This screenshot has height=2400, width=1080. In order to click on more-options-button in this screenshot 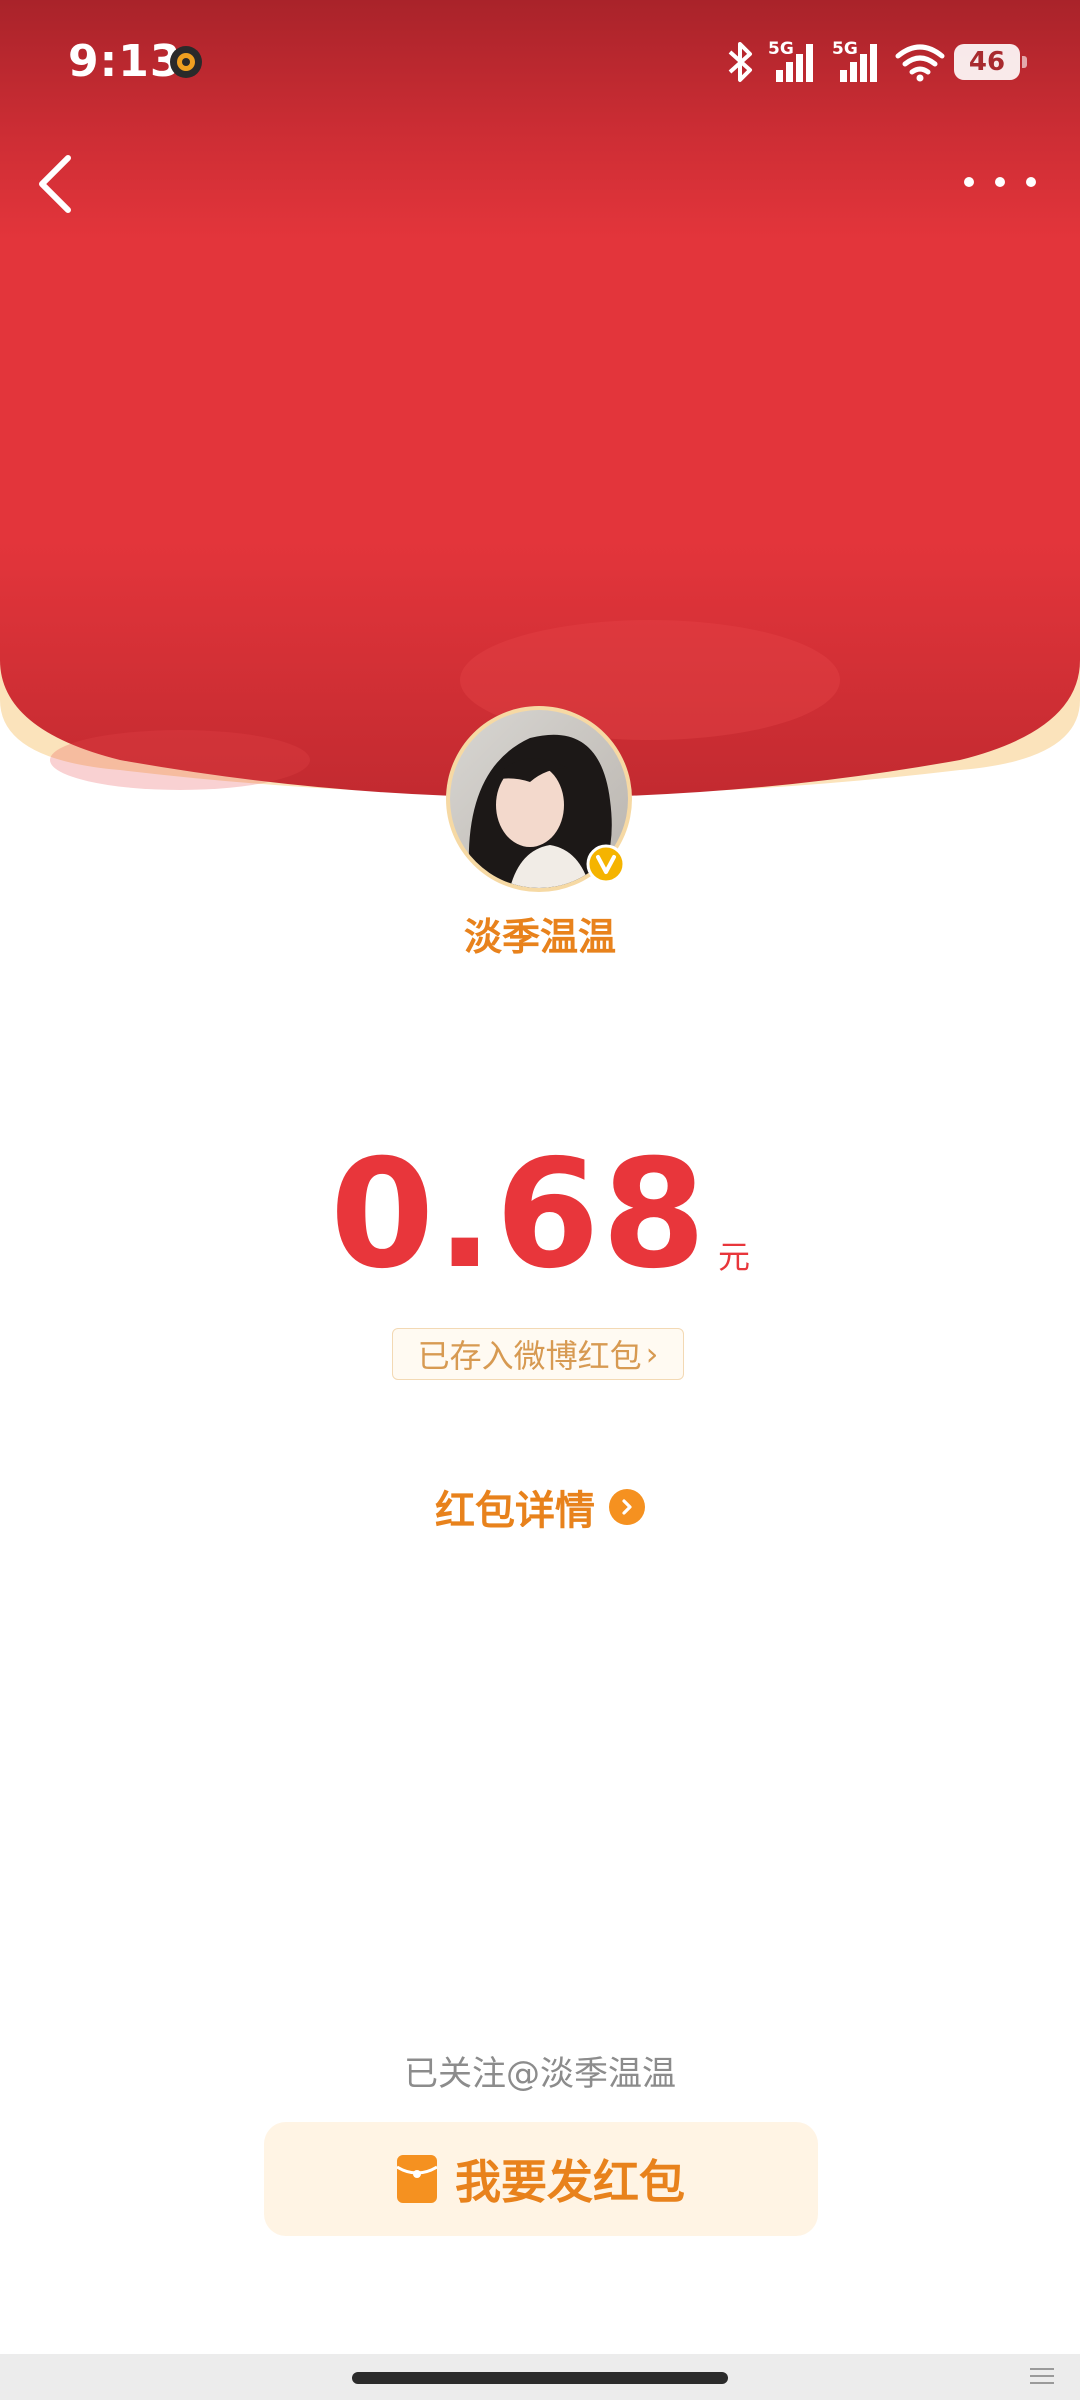, I will do `click(1000, 182)`.